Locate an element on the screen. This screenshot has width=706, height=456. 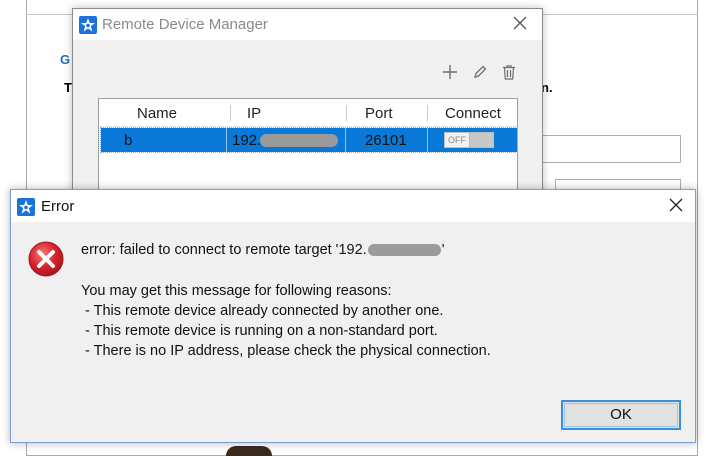
device-table-header: Name IP Port Connect is located at coordinates (308, 113).